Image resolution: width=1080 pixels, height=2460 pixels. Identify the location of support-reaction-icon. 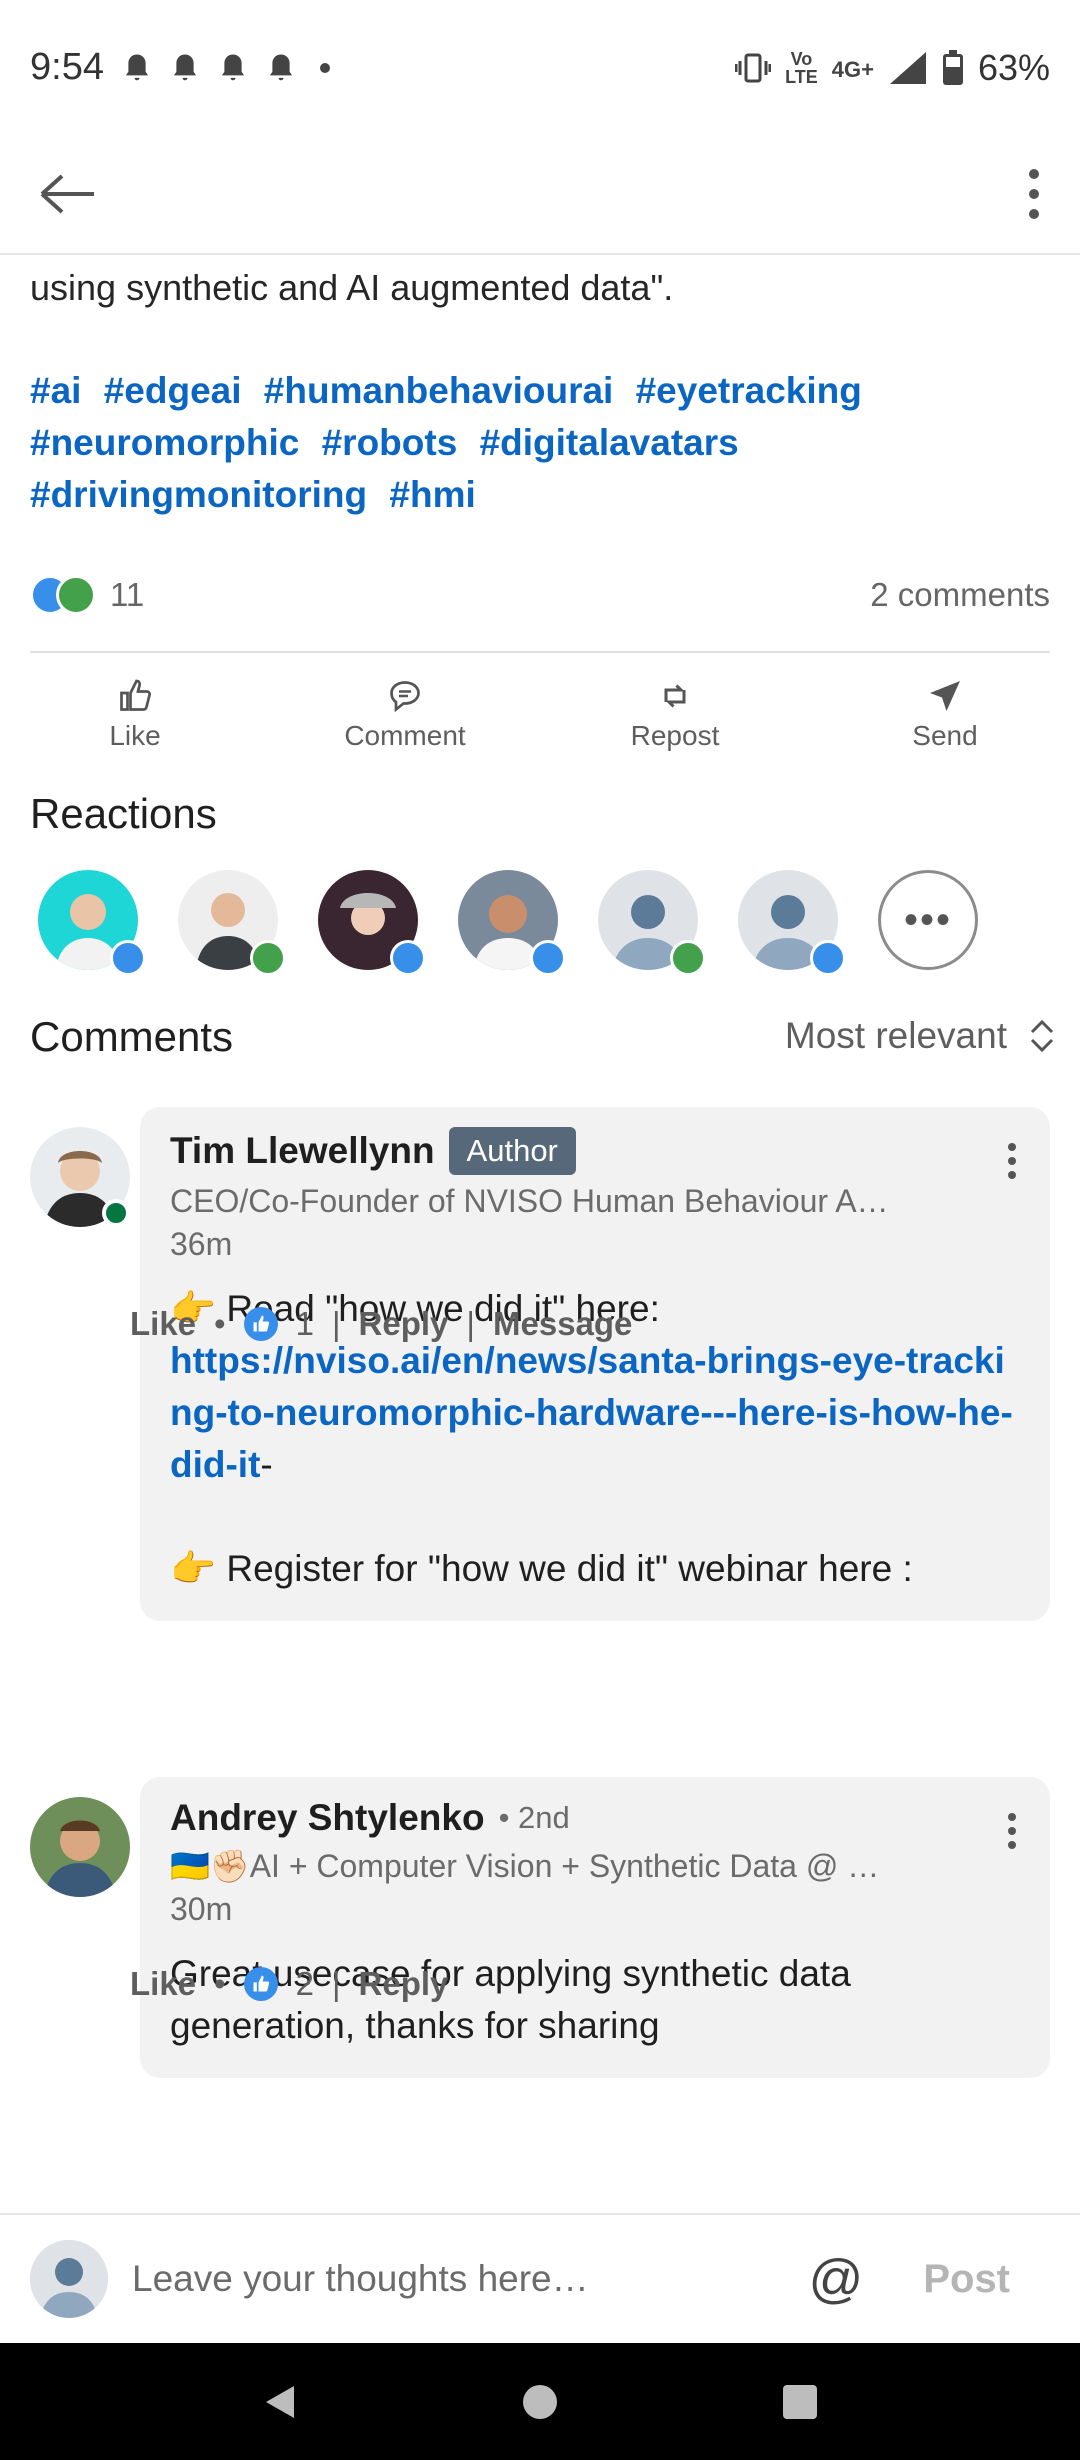
(76, 595).